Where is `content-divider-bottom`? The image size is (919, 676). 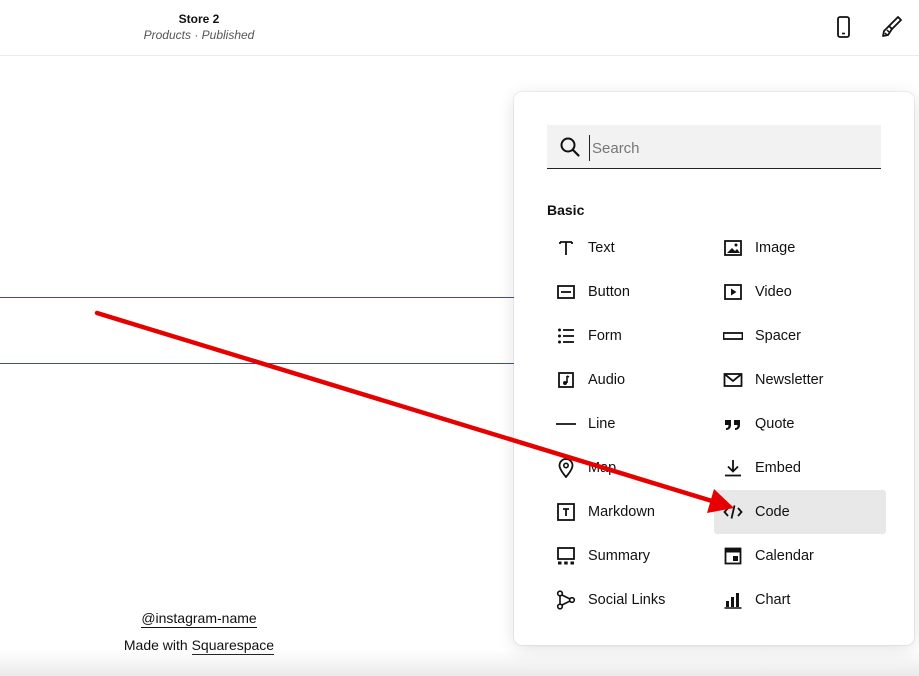
content-divider-bottom is located at coordinates (260, 363).